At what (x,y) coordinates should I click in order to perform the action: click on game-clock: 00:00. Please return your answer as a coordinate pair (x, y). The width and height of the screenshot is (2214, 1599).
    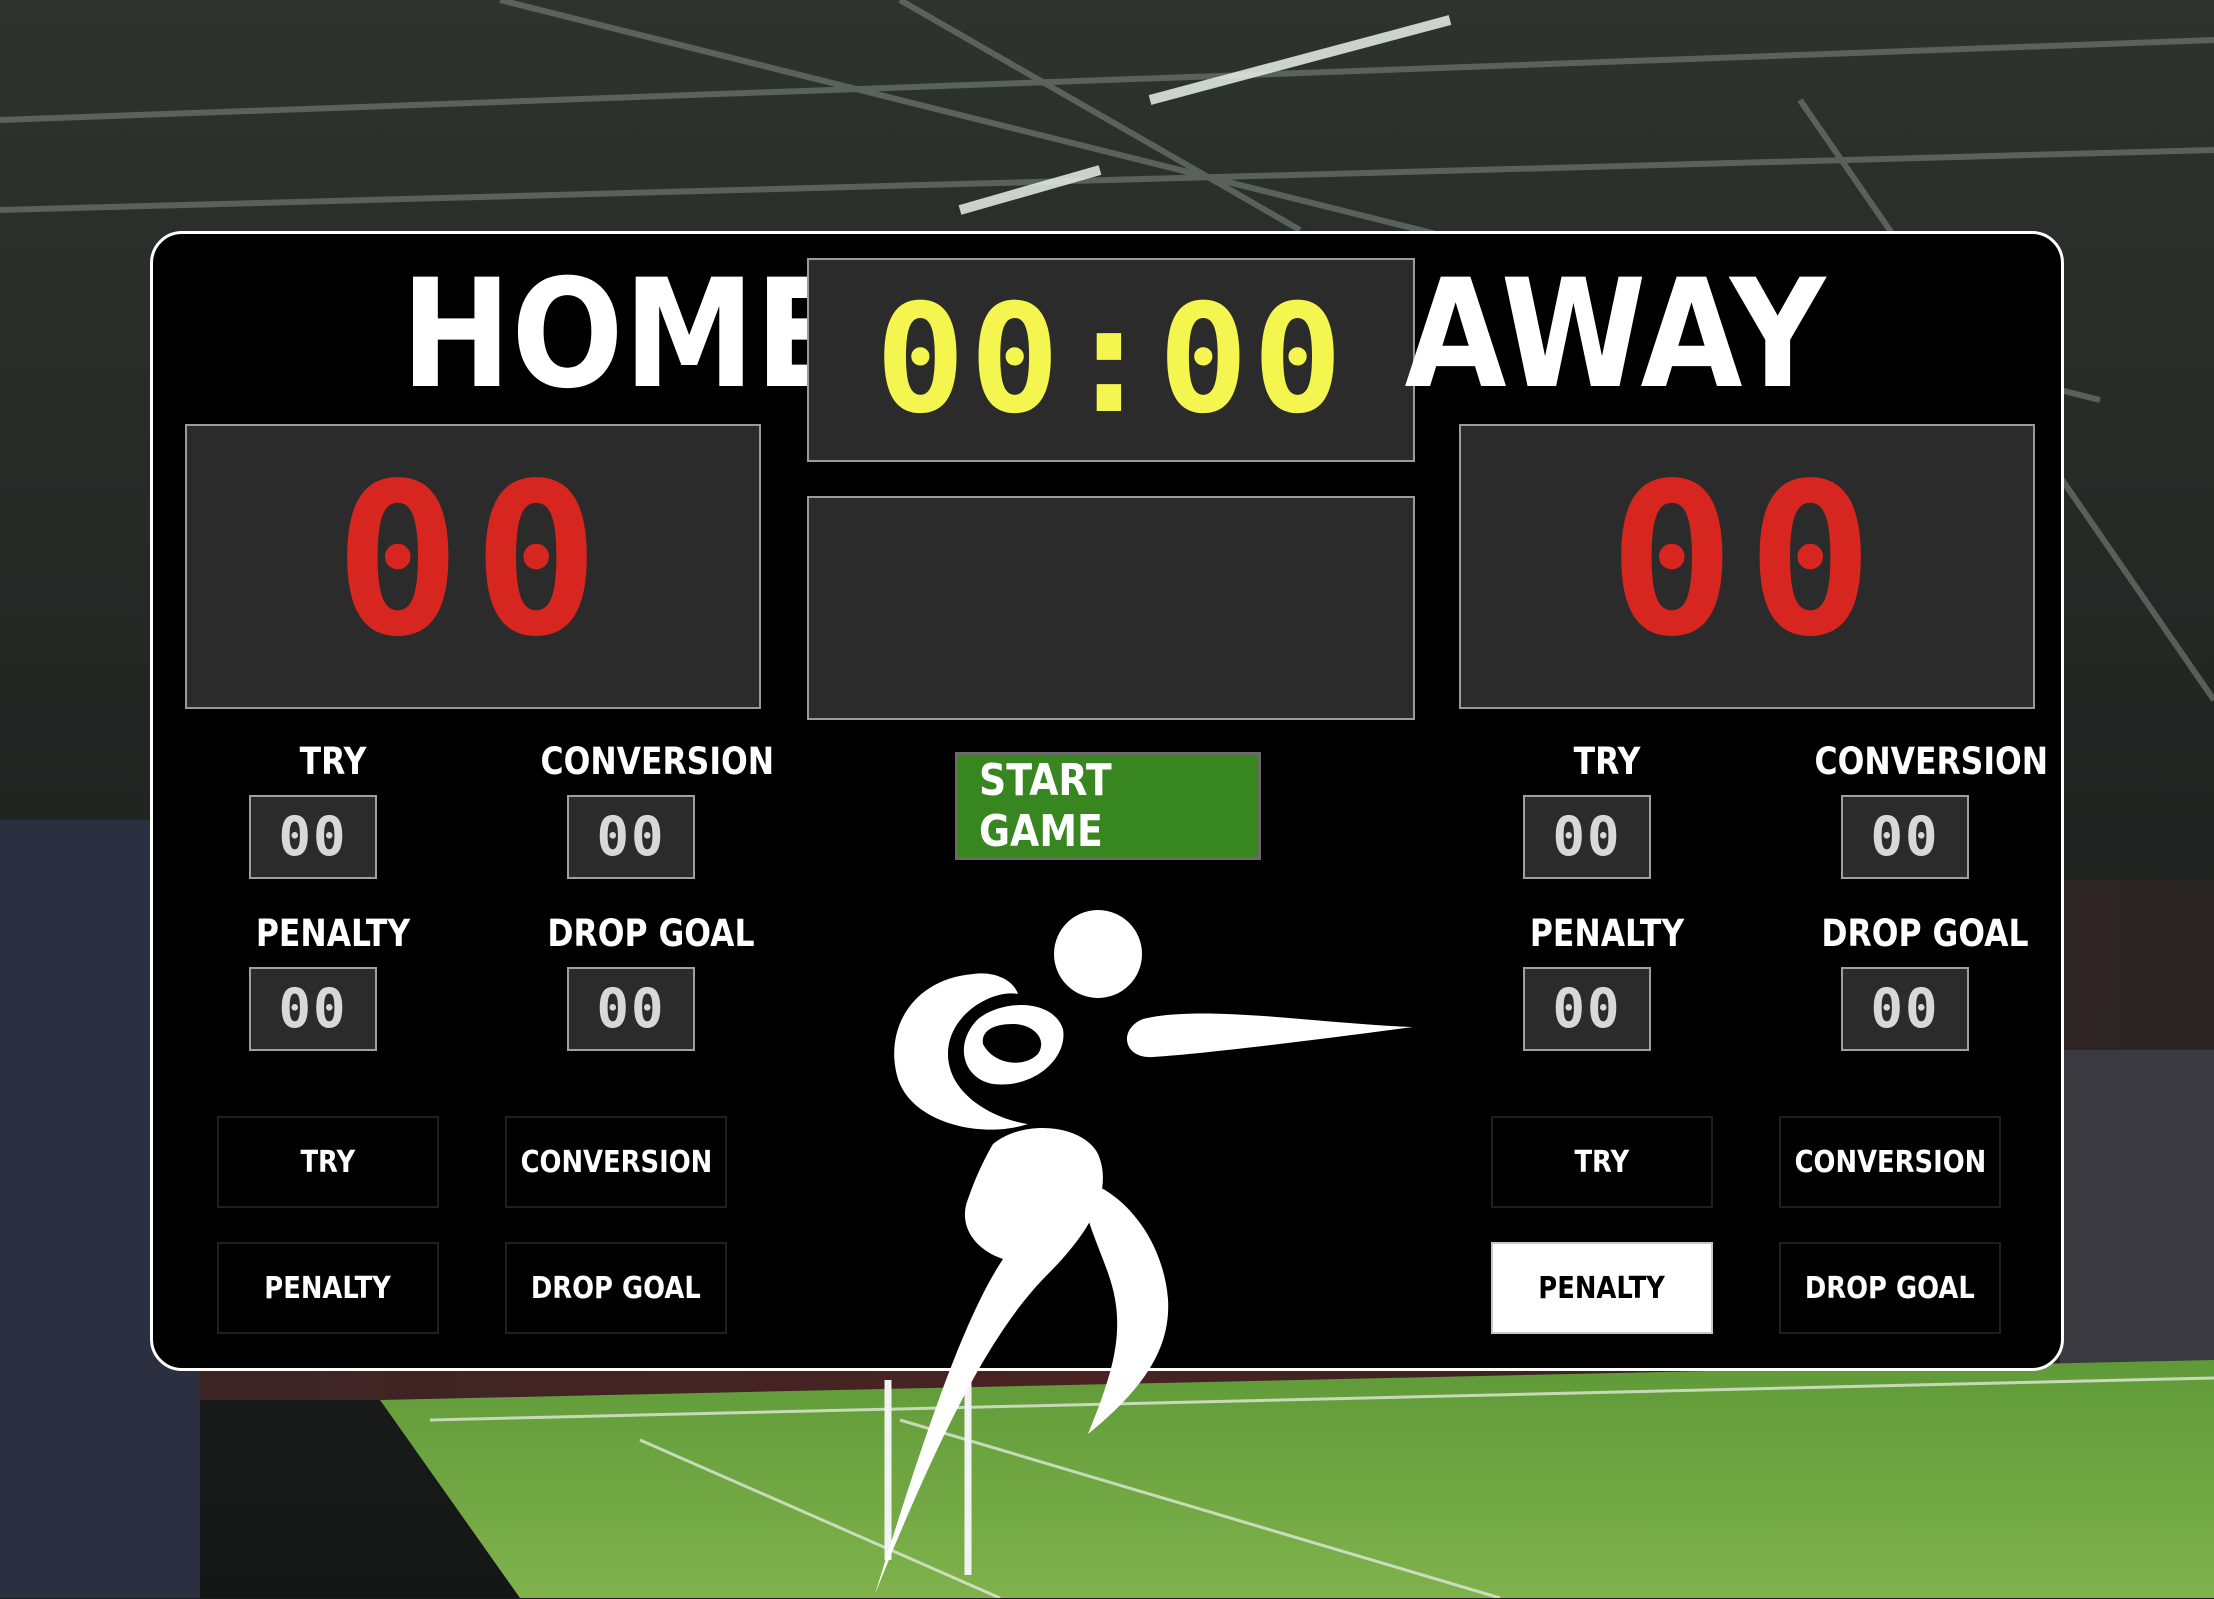
    Looking at the image, I should click on (1111, 360).